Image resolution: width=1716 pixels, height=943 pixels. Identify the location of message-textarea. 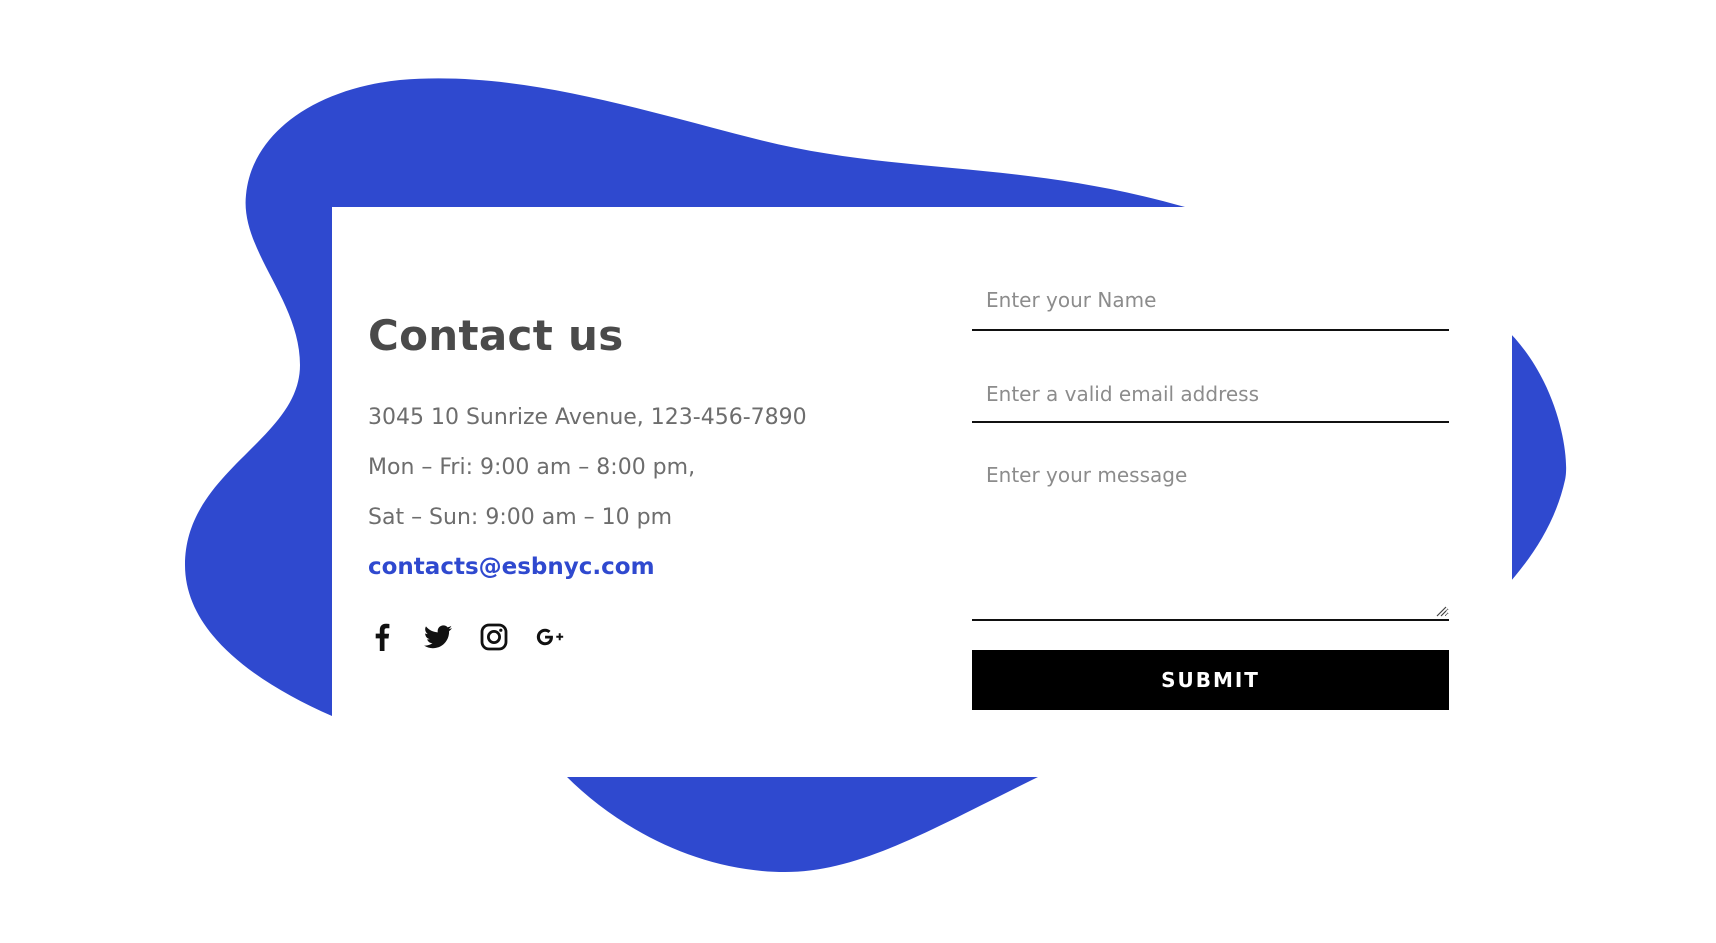
(1210, 520).